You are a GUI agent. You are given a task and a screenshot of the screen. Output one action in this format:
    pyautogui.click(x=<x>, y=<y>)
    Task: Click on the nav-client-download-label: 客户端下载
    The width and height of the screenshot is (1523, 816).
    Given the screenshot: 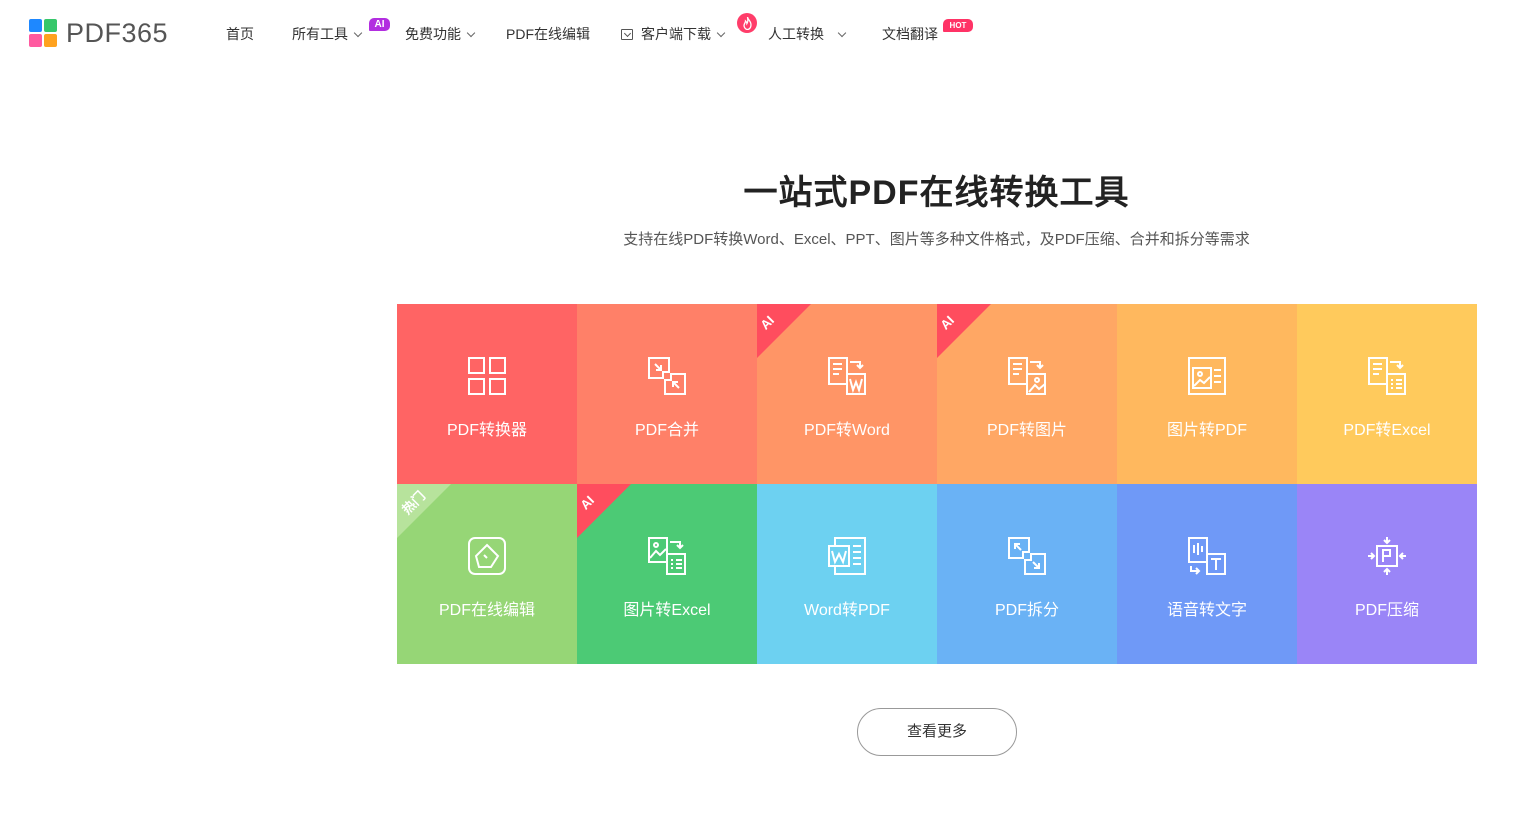 What is the action you would take?
    pyautogui.click(x=676, y=34)
    